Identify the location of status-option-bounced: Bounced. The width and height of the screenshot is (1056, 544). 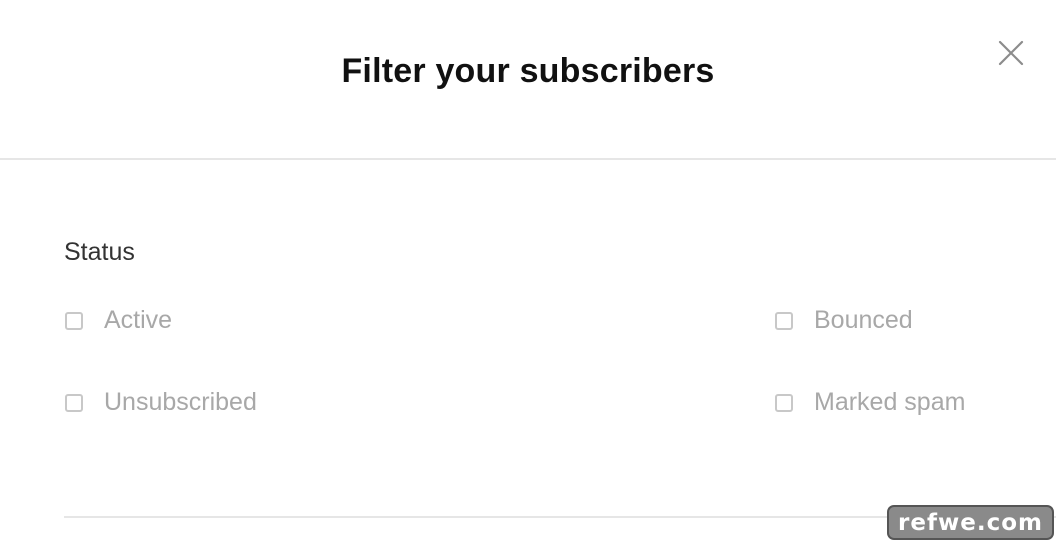
(844, 320).